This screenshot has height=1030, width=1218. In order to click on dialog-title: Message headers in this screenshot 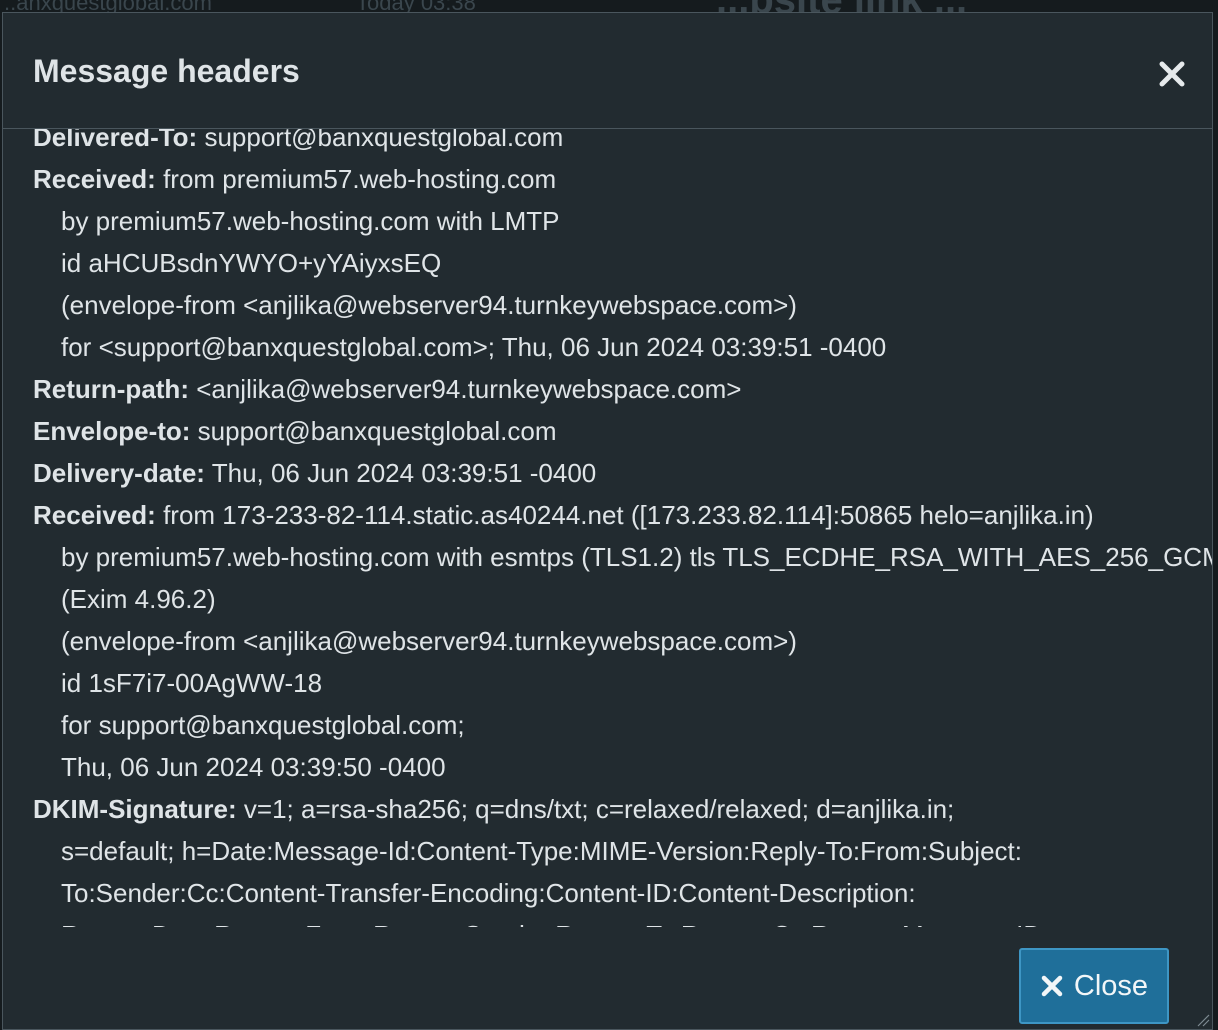, I will do `click(166, 71)`.